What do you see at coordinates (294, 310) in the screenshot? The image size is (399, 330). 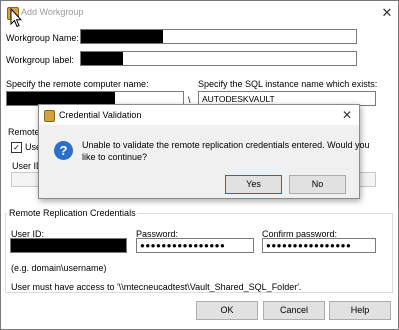 I see `cancel-button: Cancel` at bounding box center [294, 310].